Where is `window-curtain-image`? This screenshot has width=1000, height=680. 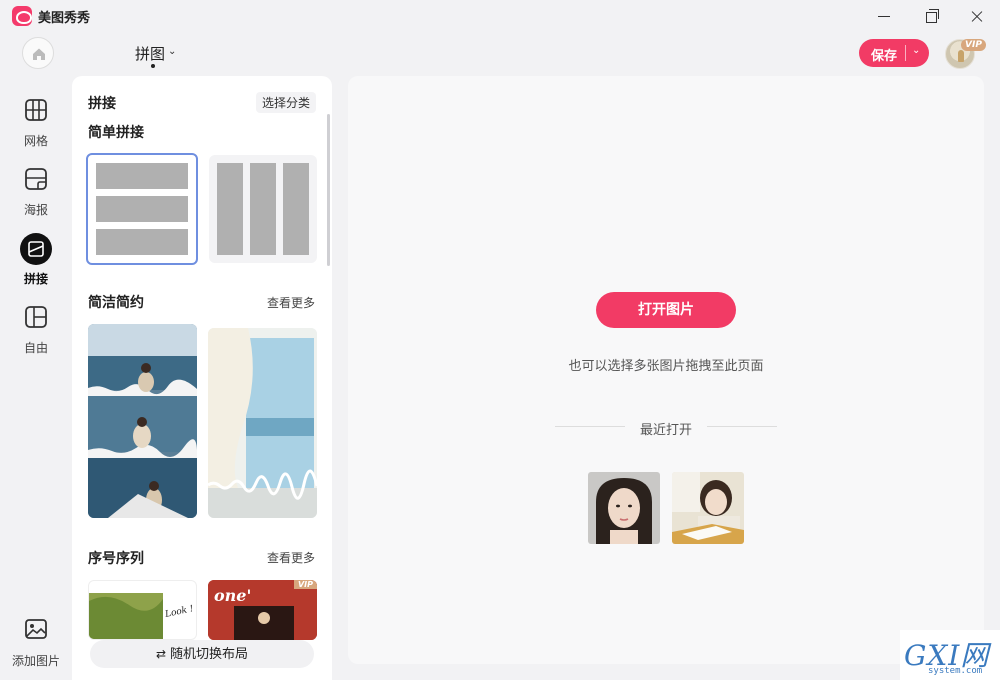 window-curtain-image is located at coordinates (262, 423).